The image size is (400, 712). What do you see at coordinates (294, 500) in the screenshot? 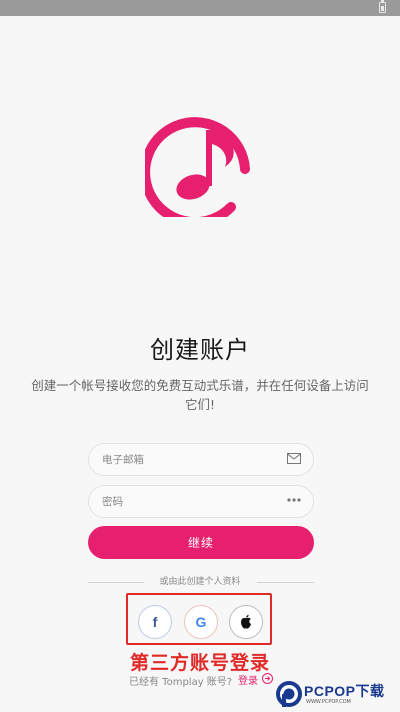
I see `dots-icon` at bounding box center [294, 500].